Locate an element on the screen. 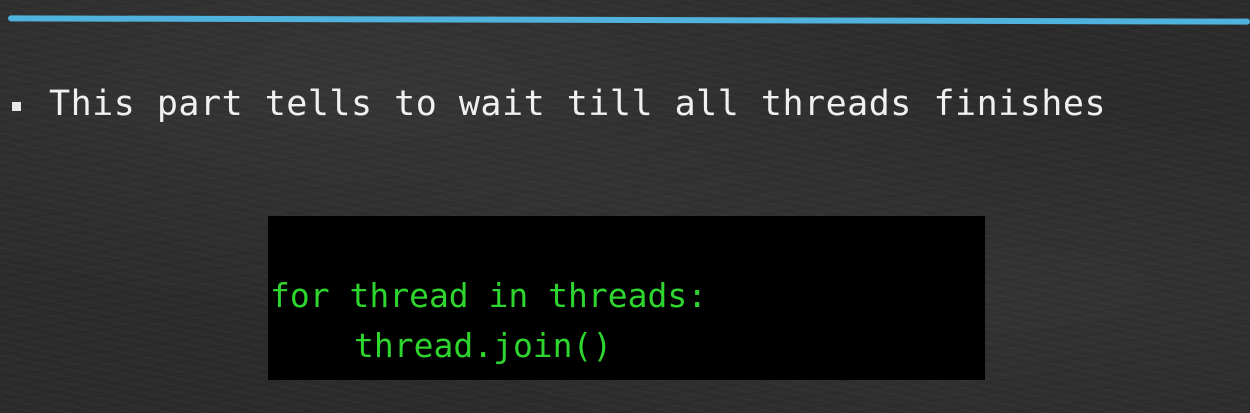  top-divider is located at coordinates (628, 20).